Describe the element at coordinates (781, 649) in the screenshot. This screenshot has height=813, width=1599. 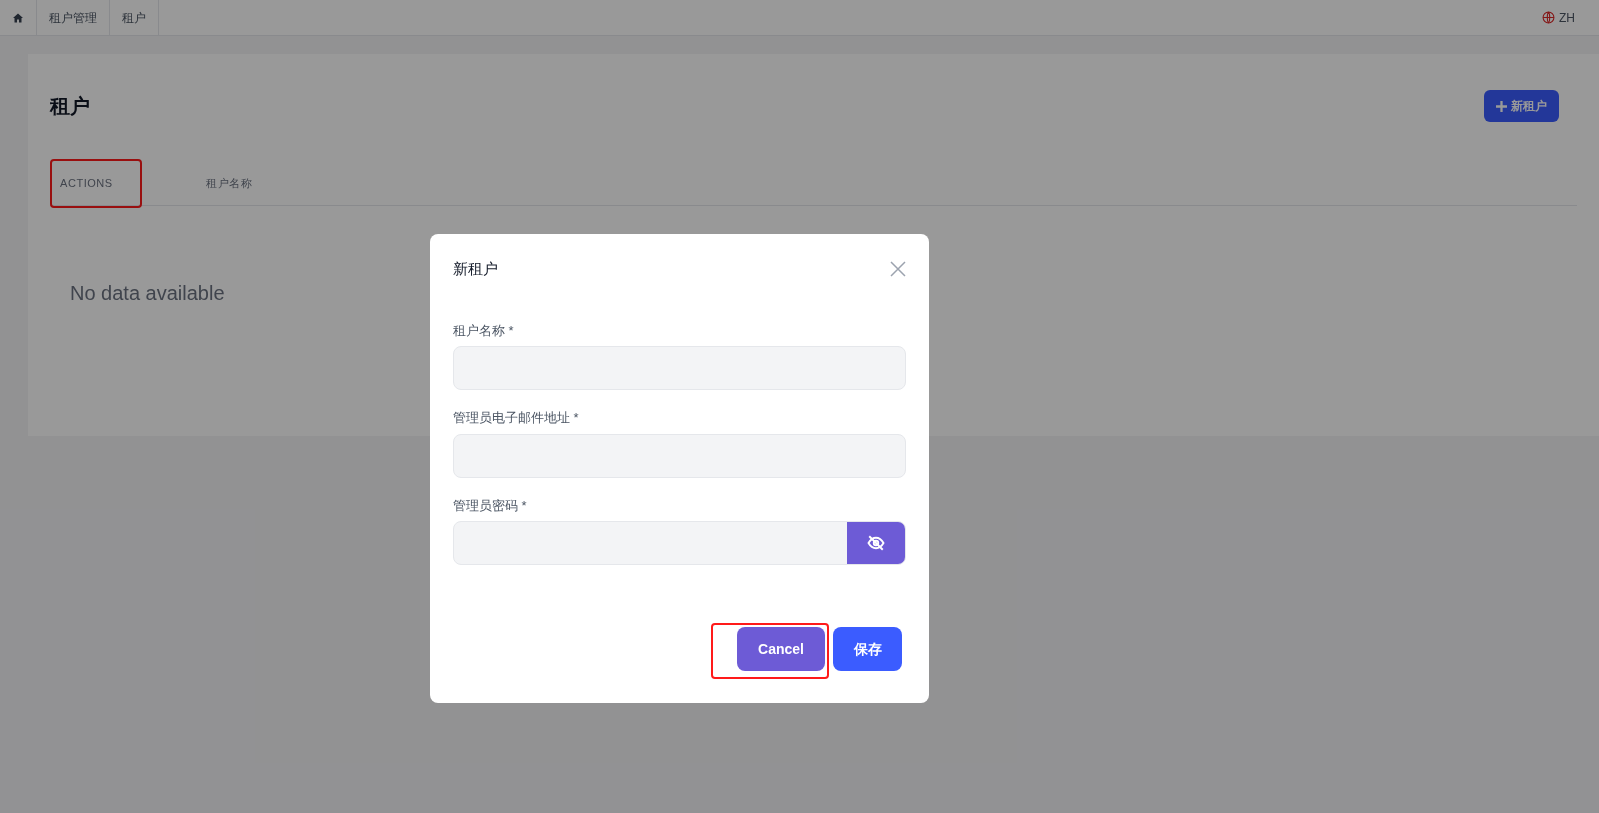
I see `cancel-button: Cancel` at that location.